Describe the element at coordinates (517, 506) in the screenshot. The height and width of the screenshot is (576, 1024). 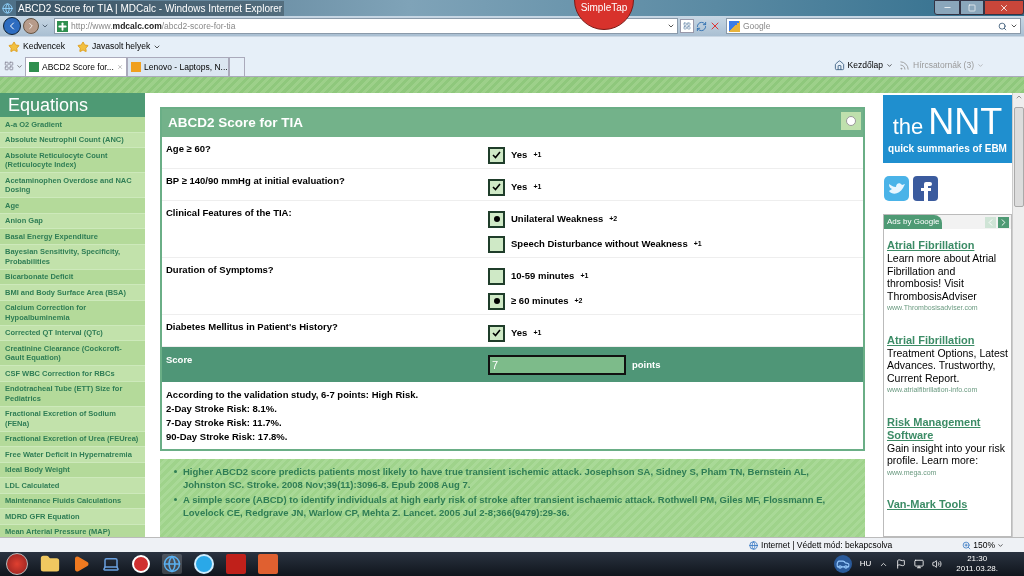
I see `reference-link: A simple score (ABCD) to identify individuals at high early risk of stroke after transient ischaemic attack. Rothwell PM, Giles MF, Flossmann E, Lovelock CE, Redgrave JN, Warlow CP, Mehta Z. Lancet. 2005 Jul 2-8;366(9479):29-36.` at that location.